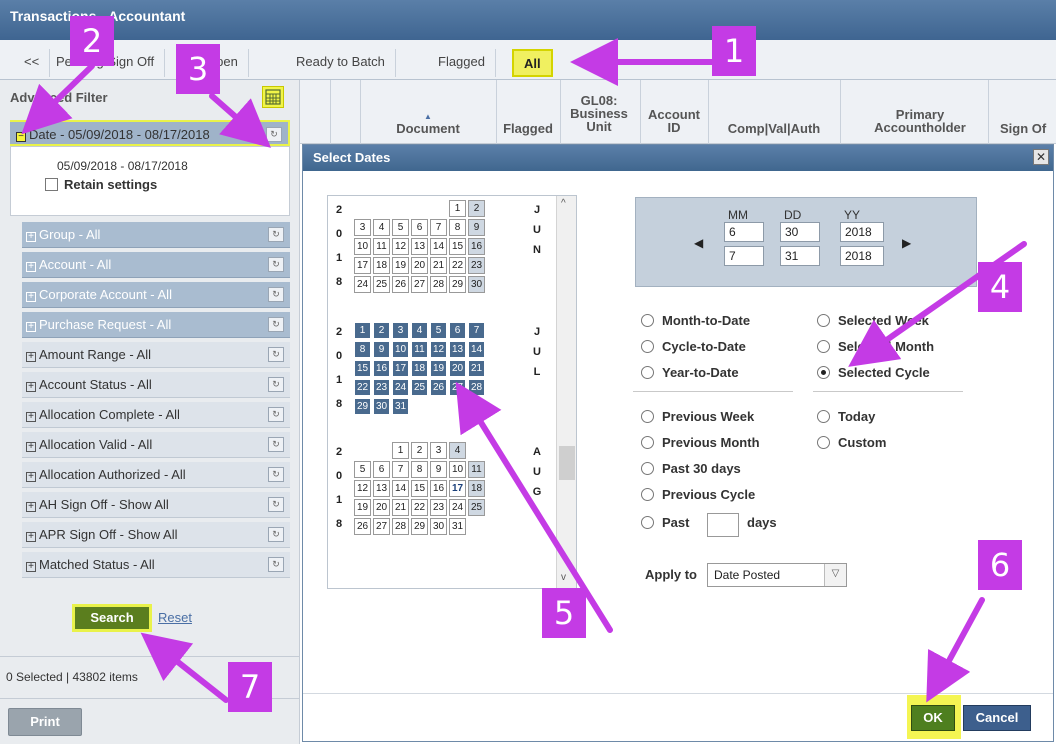 The height and width of the screenshot is (744, 1056). What do you see at coordinates (362, 330) in the screenshot?
I see `calendar-day: 1` at bounding box center [362, 330].